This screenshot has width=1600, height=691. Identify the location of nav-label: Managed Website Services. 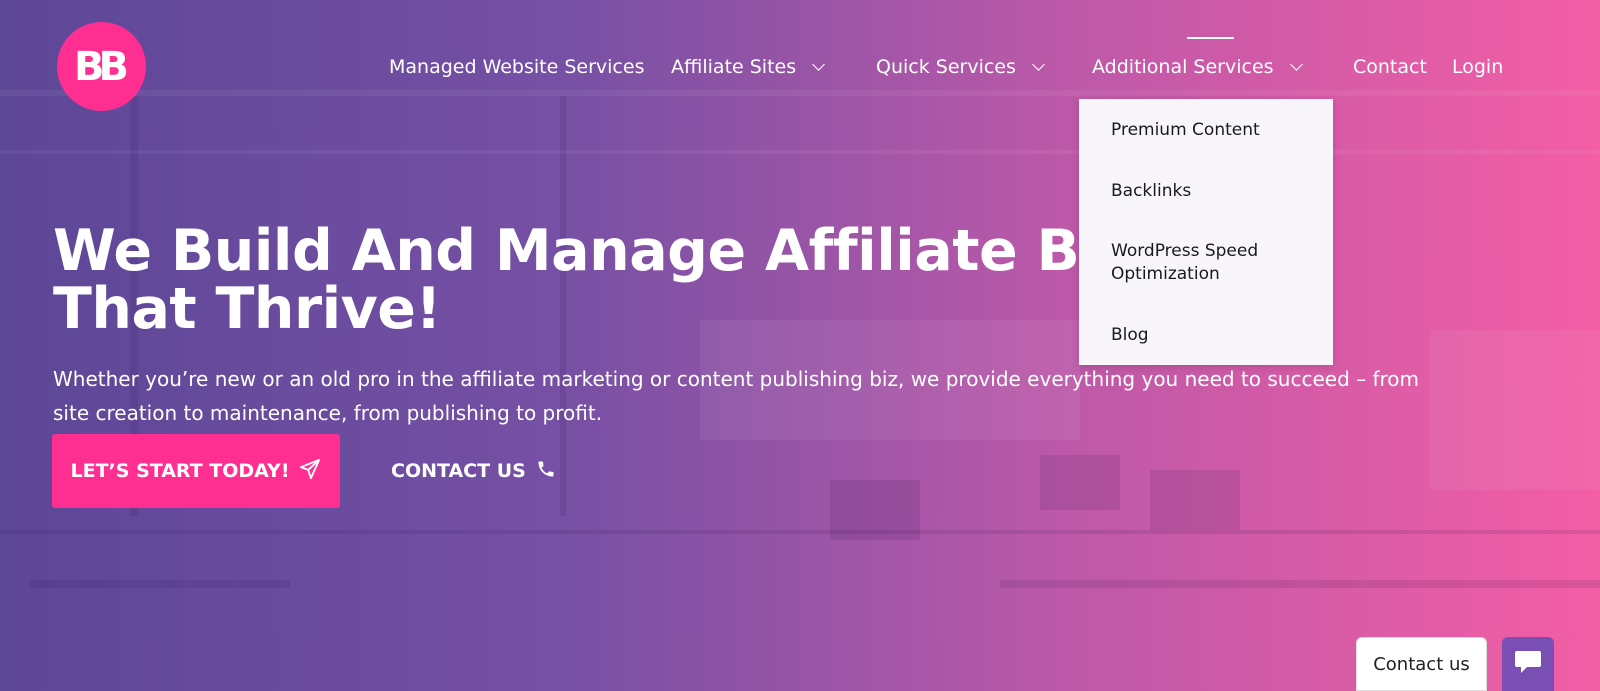
(517, 67).